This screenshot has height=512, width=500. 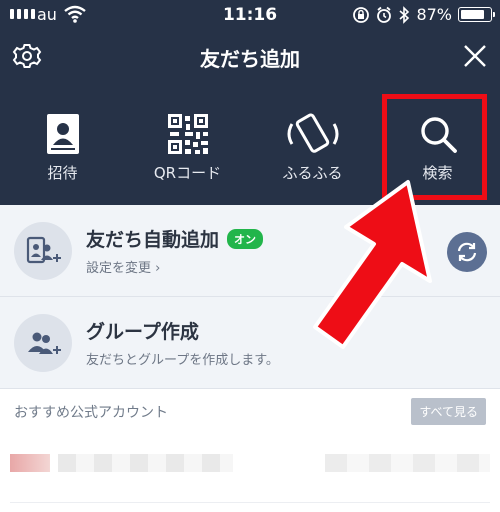 What do you see at coordinates (187, 173) in the screenshot?
I see `tab-label: QRコード` at bounding box center [187, 173].